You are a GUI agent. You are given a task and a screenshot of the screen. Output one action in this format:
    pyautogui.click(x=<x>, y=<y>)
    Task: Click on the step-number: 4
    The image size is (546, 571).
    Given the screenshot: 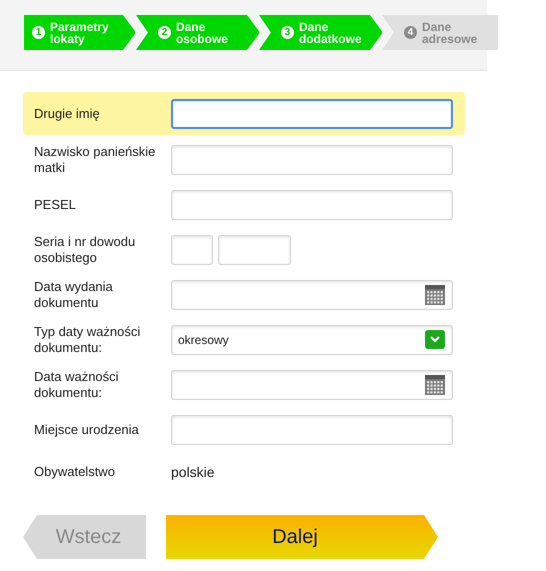 What is the action you would take?
    pyautogui.click(x=410, y=32)
    